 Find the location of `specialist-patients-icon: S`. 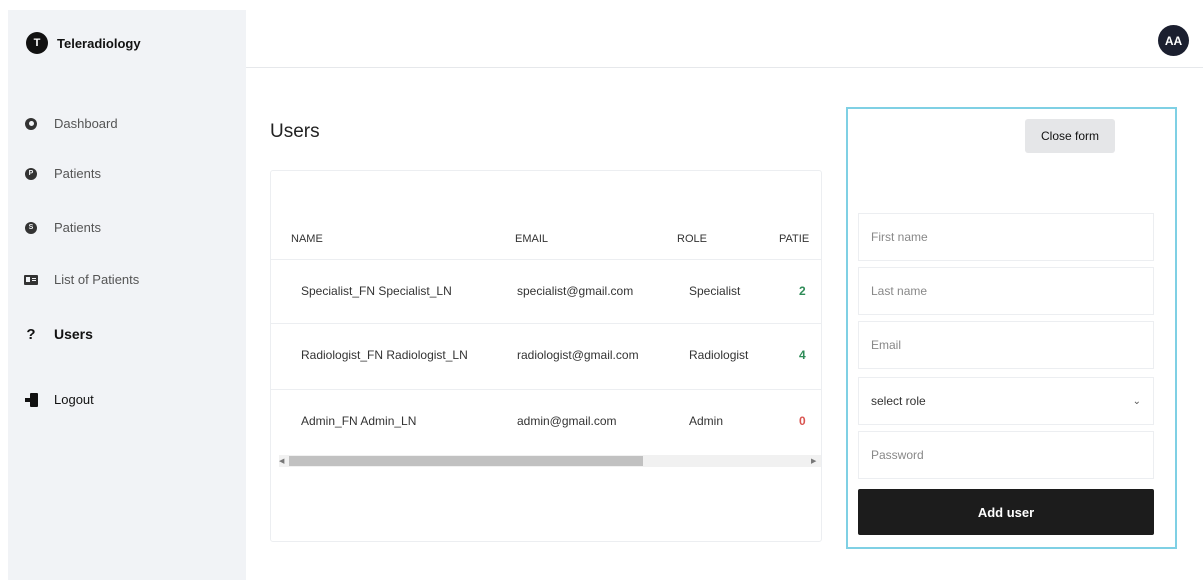

specialist-patients-icon: S is located at coordinates (31, 228).